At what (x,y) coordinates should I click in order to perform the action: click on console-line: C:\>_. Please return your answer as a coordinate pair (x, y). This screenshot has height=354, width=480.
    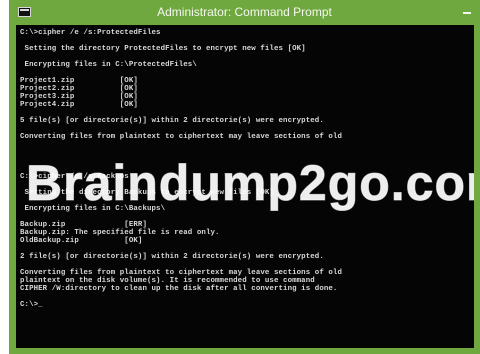
    Looking at the image, I should click on (31, 305).